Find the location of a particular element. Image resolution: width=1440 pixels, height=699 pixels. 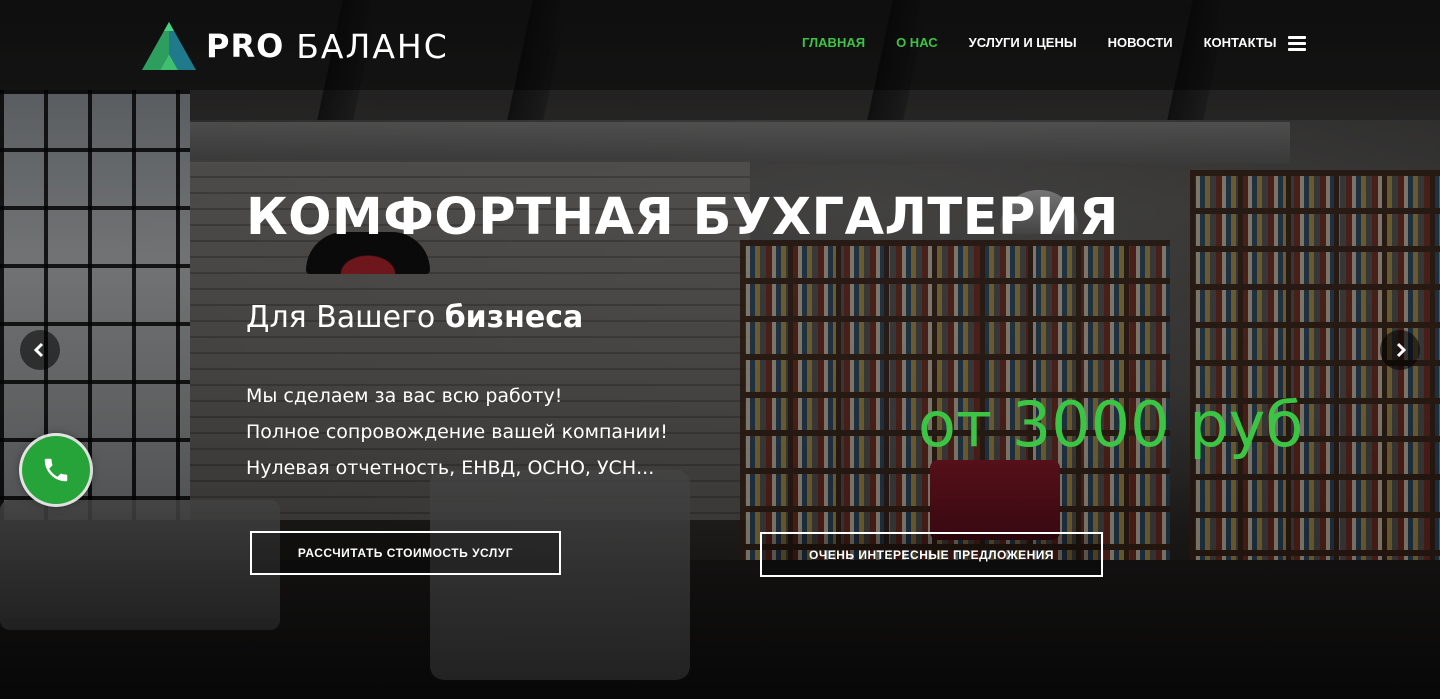

calculate-cost-button: РАССЧИТАТЬ СТОИМОСТЬ УСЛУГ is located at coordinates (405, 553).